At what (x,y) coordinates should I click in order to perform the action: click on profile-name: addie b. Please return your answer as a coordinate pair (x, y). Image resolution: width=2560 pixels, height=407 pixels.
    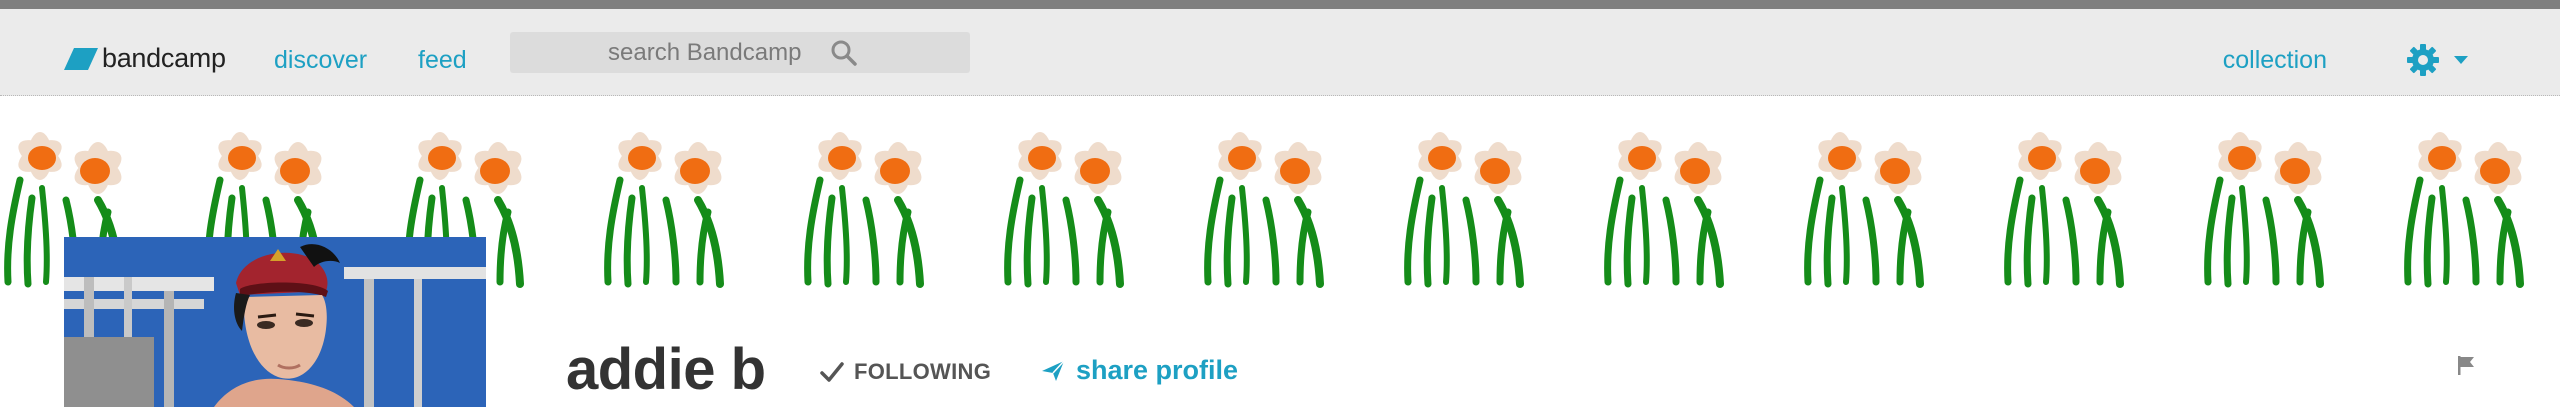
    Looking at the image, I should click on (666, 369).